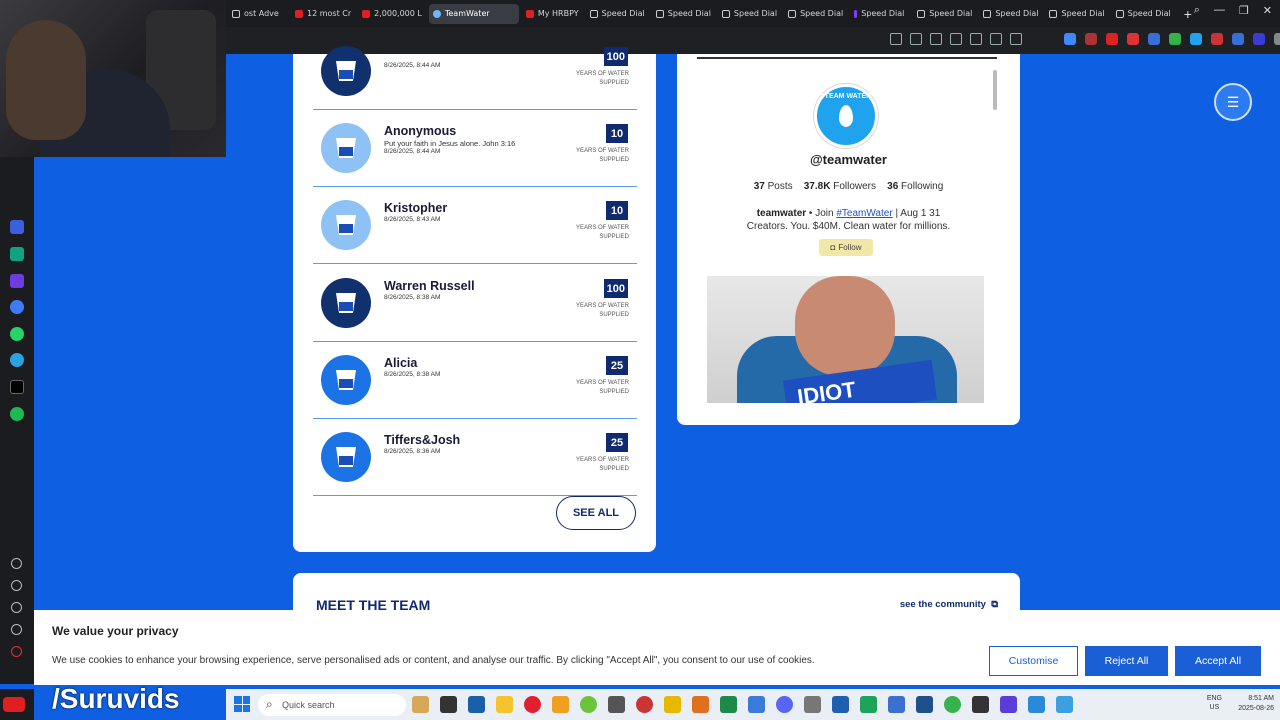  What do you see at coordinates (596, 513) in the screenshot?
I see `see-all-button: SEE ALL` at bounding box center [596, 513].